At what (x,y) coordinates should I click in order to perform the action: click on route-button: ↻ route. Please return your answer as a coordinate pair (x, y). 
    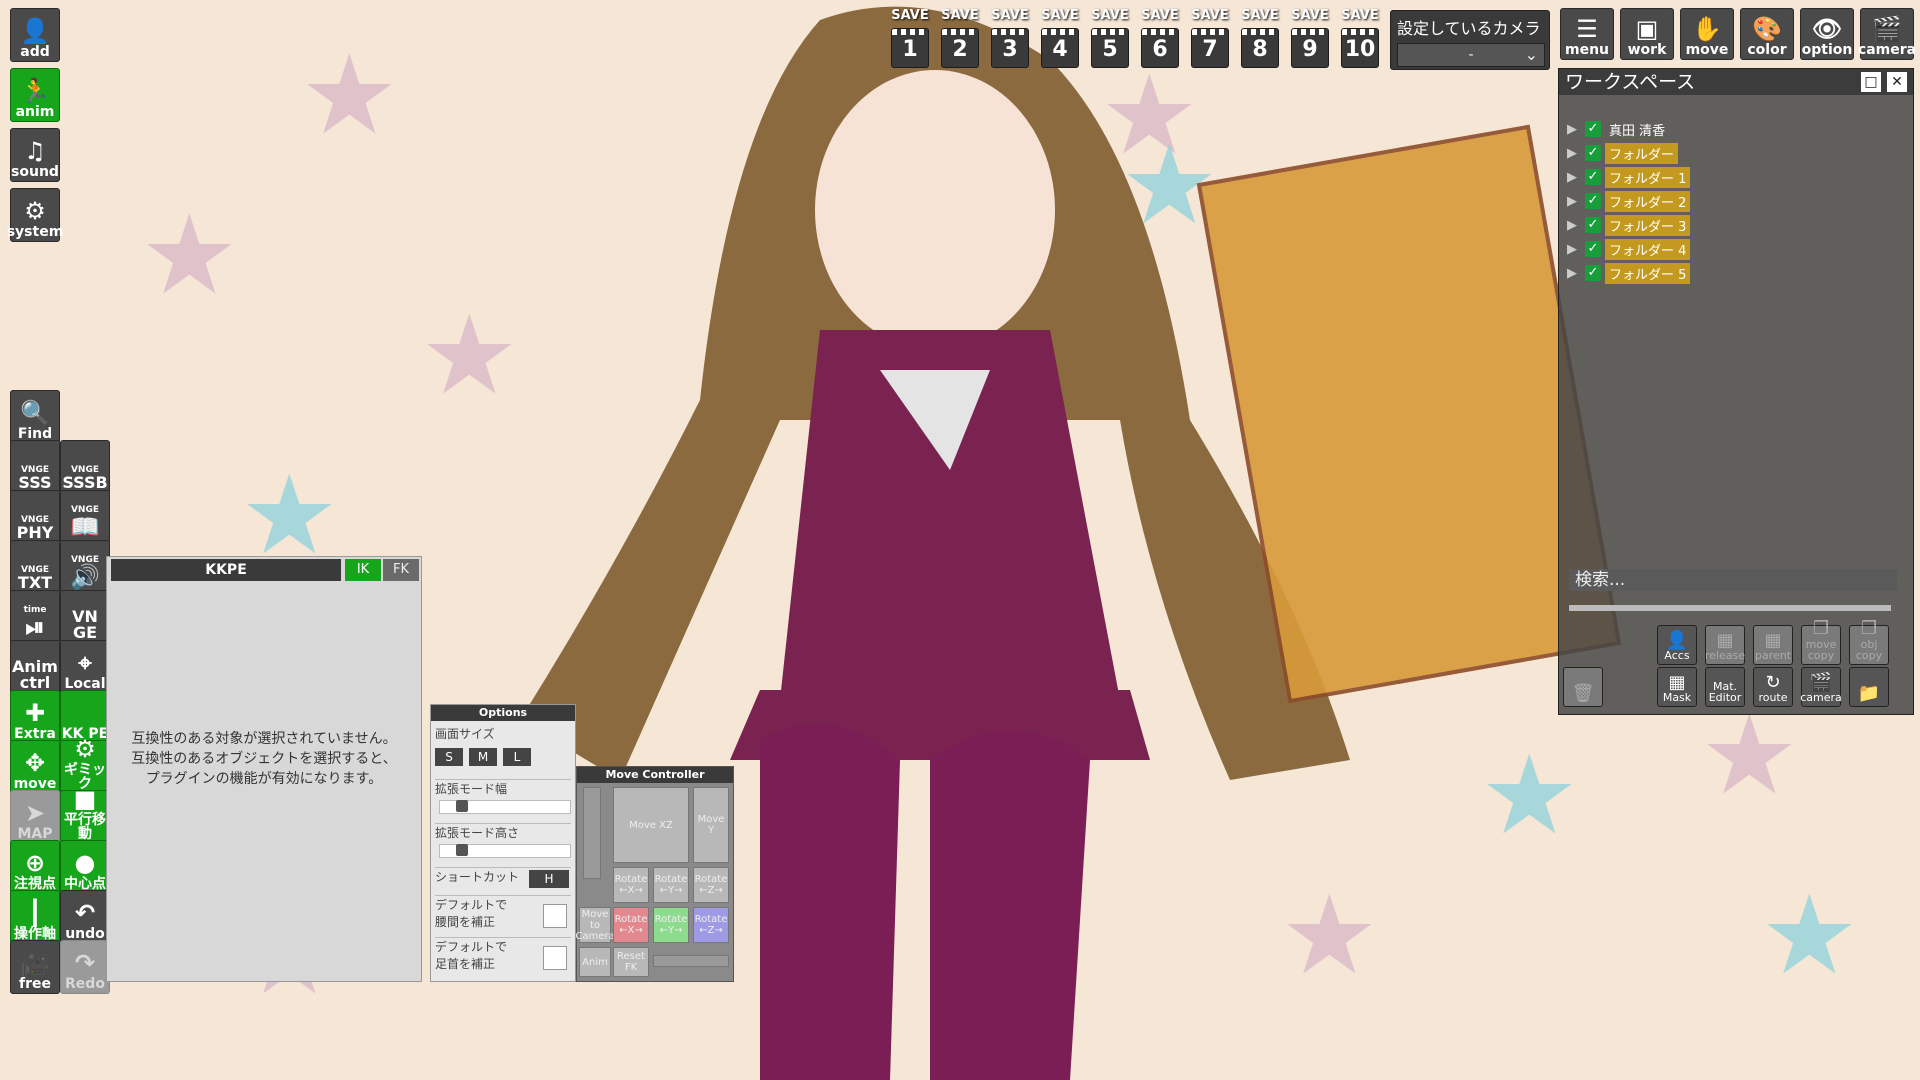
    Looking at the image, I should click on (1773, 687).